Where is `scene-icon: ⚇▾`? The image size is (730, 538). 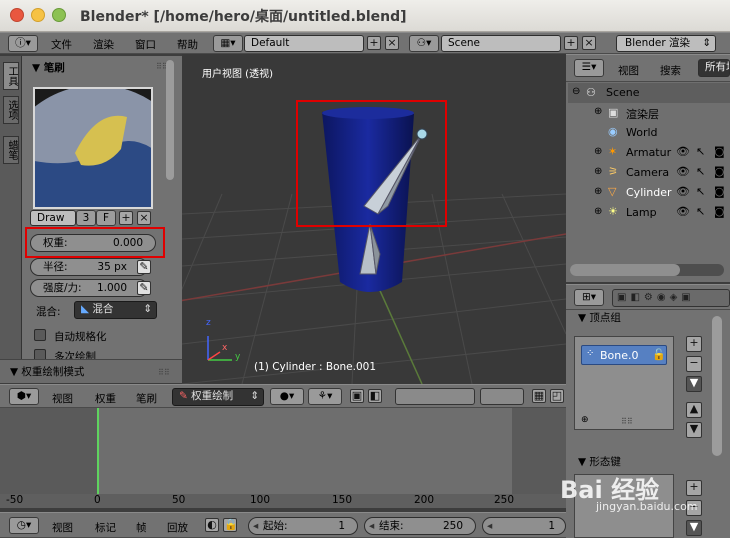 scene-icon: ⚇▾ is located at coordinates (424, 43).